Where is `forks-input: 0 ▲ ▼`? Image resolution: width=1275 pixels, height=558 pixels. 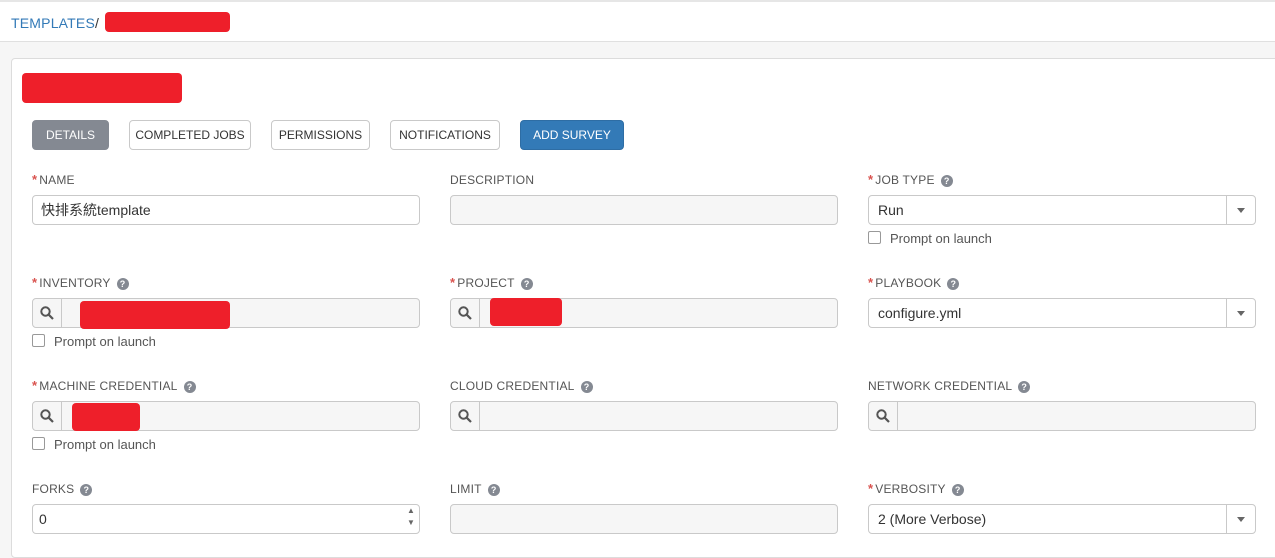
forks-input: 0 ▲ ▼ is located at coordinates (226, 519).